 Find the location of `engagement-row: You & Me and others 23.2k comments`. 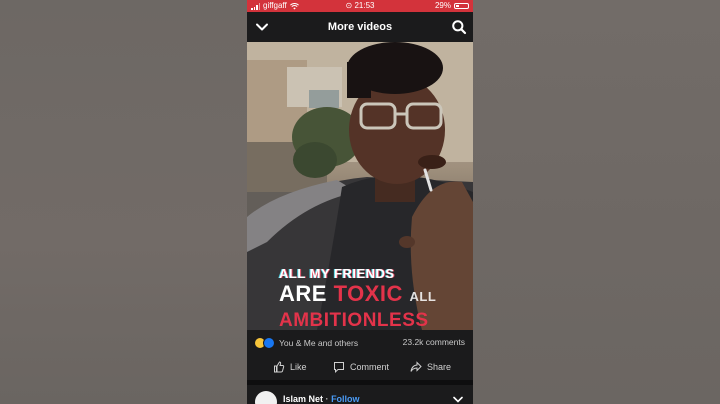

engagement-row: You & Me and others 23.2k comments is located at coordinates (360, 343).